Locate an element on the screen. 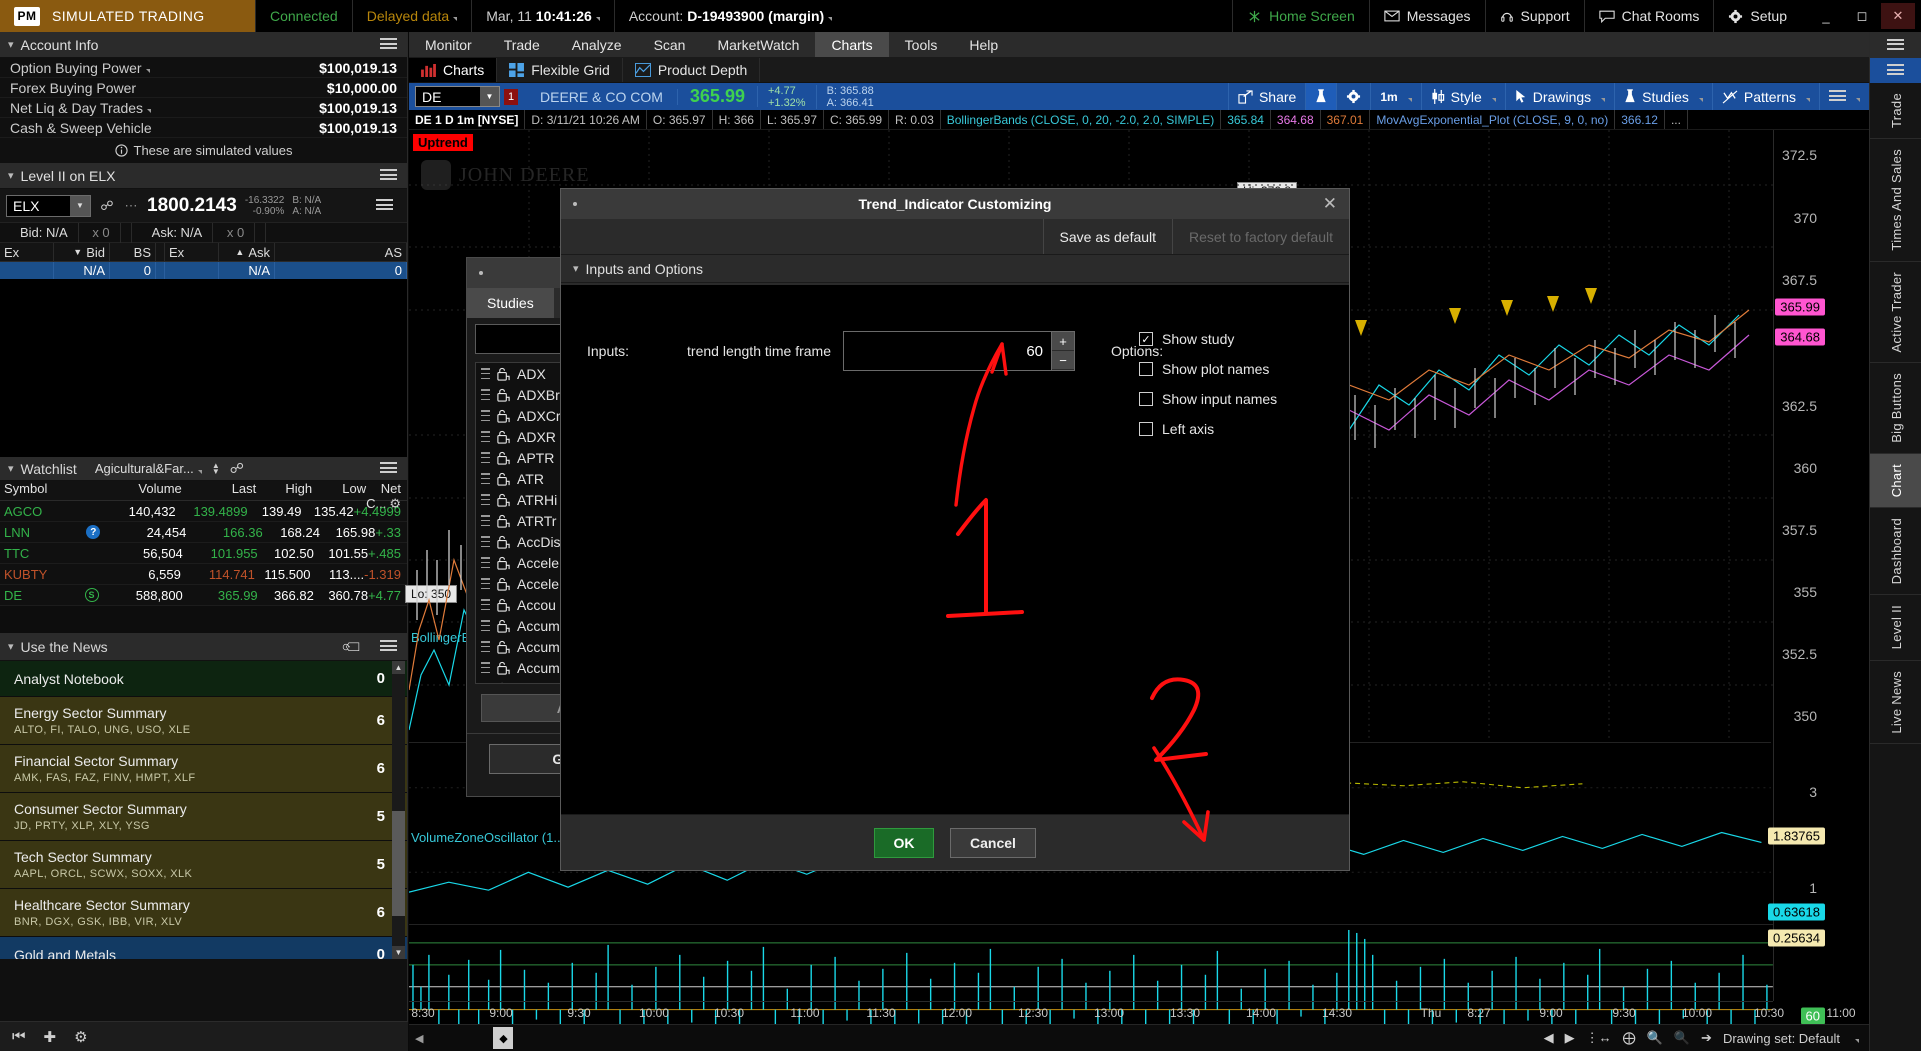 This screenshot has width=1921, height=1051. tab-flexible-grid: Flexible Grid is located at coordinates (560, 70).